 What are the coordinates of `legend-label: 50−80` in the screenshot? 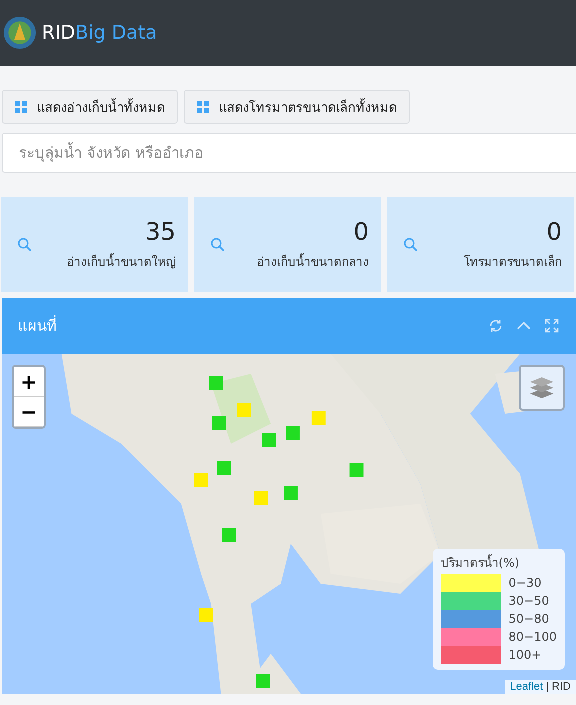 It's located at (529, 619).